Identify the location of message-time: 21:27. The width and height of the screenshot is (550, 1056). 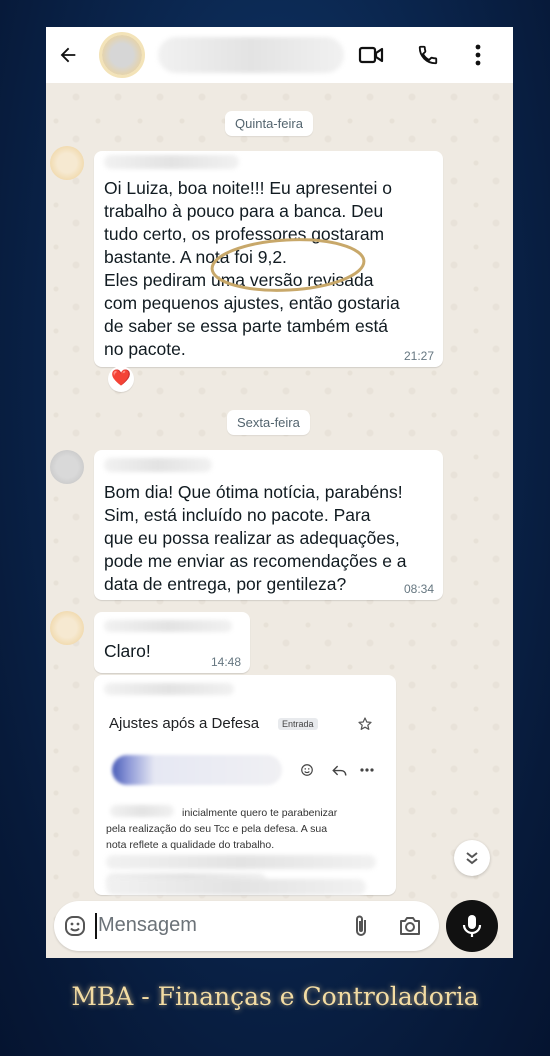
(418, 356).